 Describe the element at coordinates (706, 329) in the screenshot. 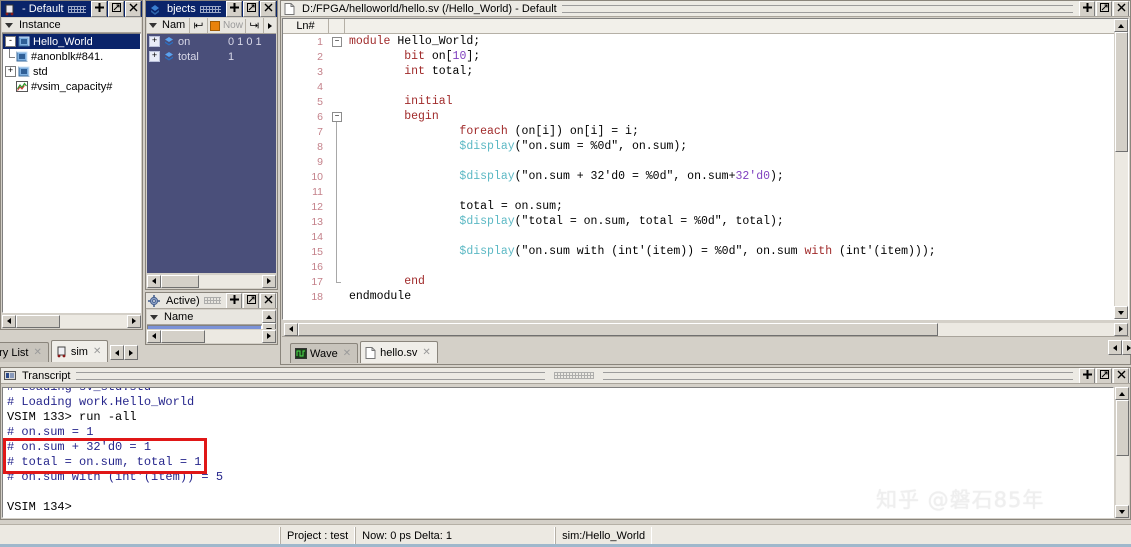

I see `editor-hscrollbar` at that location.